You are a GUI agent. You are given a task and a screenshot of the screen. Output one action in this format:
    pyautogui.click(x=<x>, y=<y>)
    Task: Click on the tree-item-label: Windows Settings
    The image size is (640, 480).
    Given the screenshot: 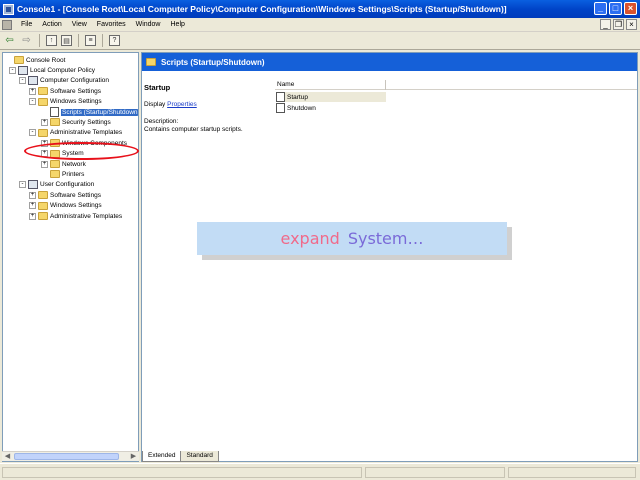 What is the action you would take?
    pyautogui.click(x=76, y=206)
    